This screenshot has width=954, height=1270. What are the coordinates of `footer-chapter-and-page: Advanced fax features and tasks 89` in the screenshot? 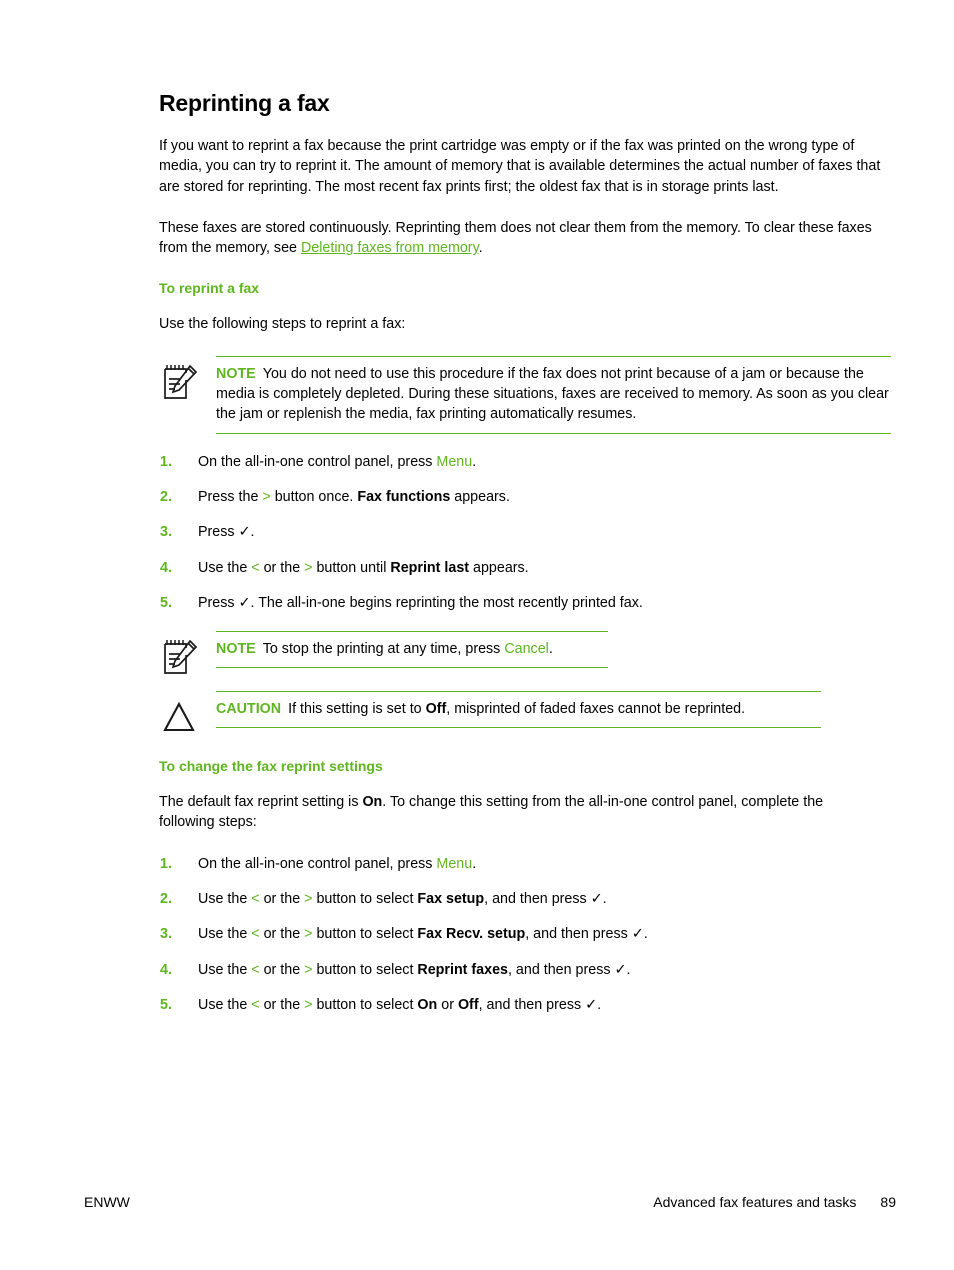 It's located at (774, 1202).